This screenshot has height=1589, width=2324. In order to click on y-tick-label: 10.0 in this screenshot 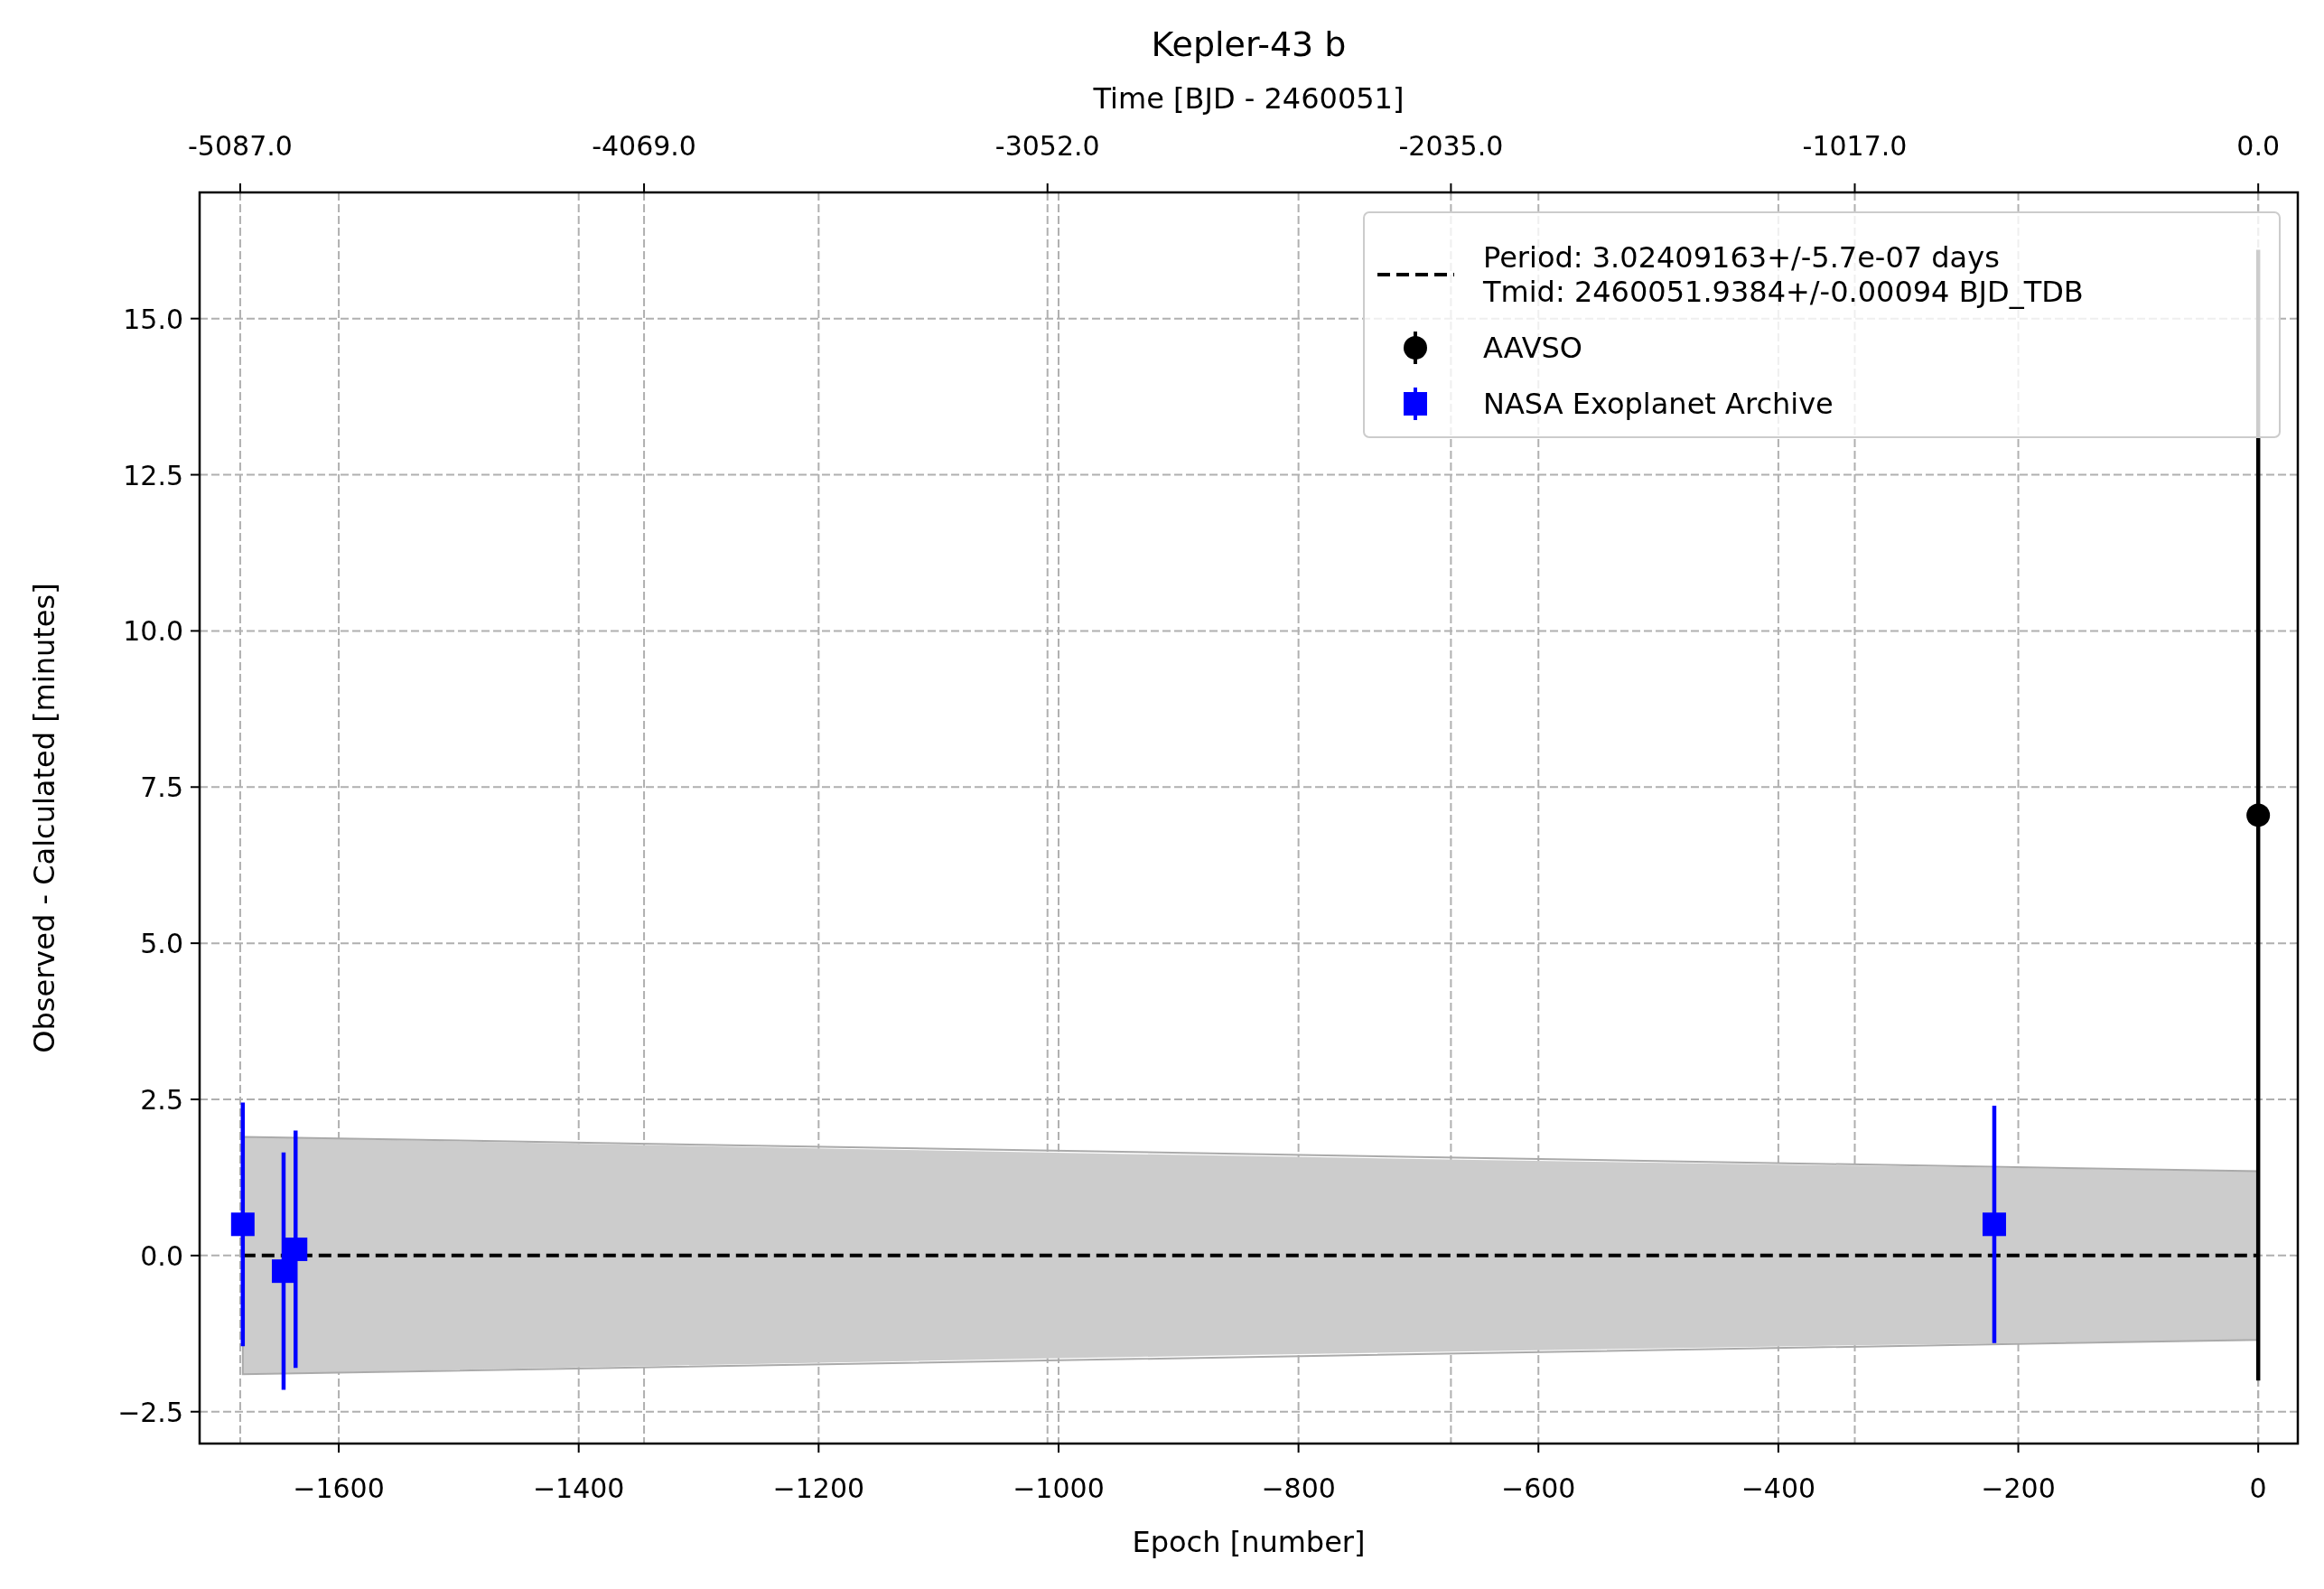, I will do `click(153, 631)`.